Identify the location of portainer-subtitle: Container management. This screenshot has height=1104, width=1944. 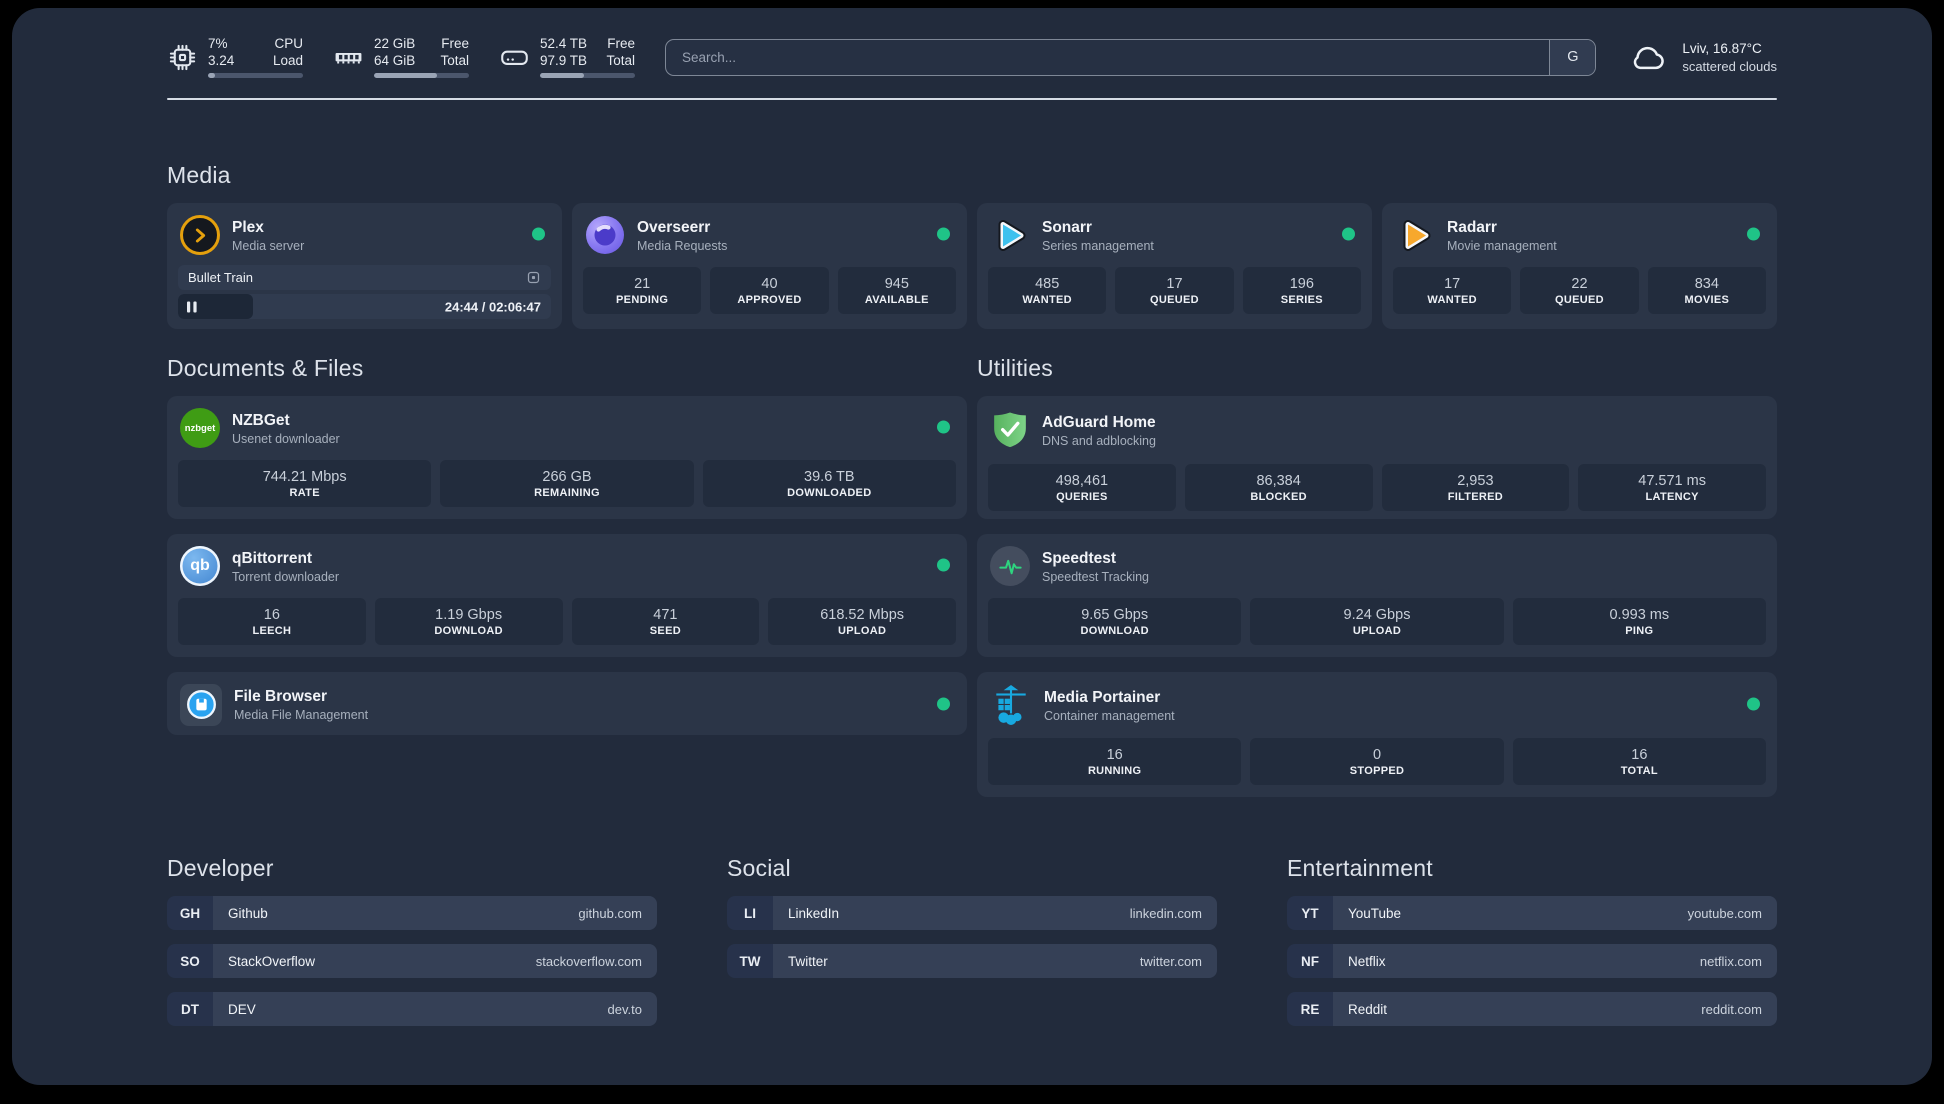
(1109, 715).